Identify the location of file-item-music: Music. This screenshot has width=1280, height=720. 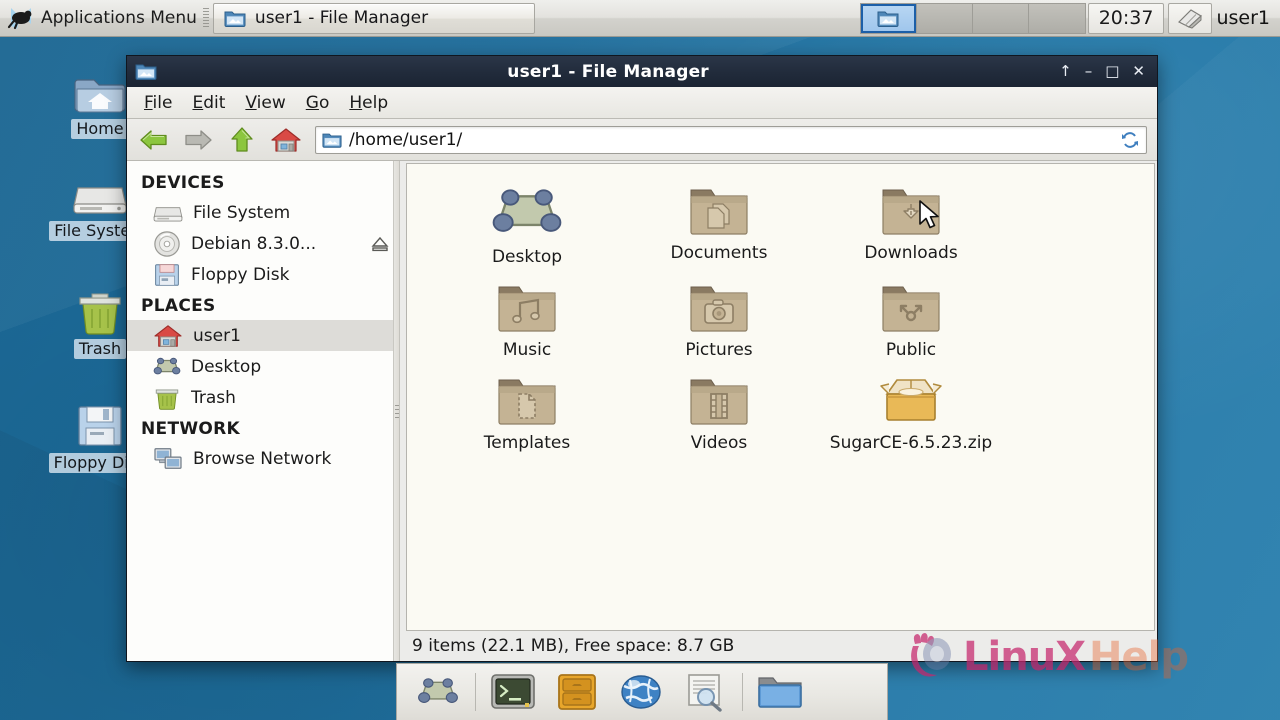
(527, 319).